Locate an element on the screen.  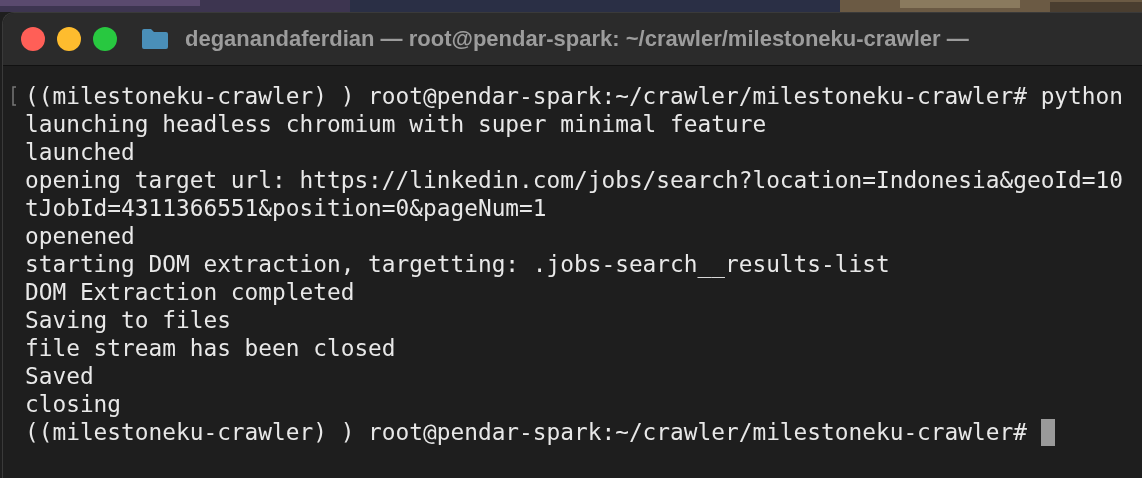
terminal-line: opening target url: https://linkedin.com/jobs/search?location=Indonesia&geoId=10 is located at coordinates (574, 180).